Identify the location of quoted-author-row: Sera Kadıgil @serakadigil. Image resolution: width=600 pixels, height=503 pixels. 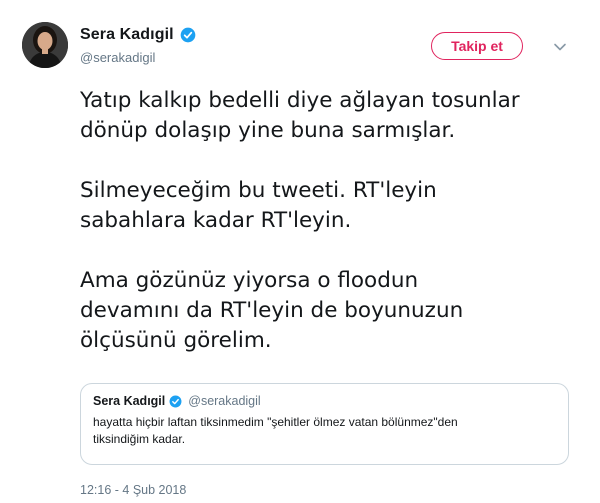
(324, 401).